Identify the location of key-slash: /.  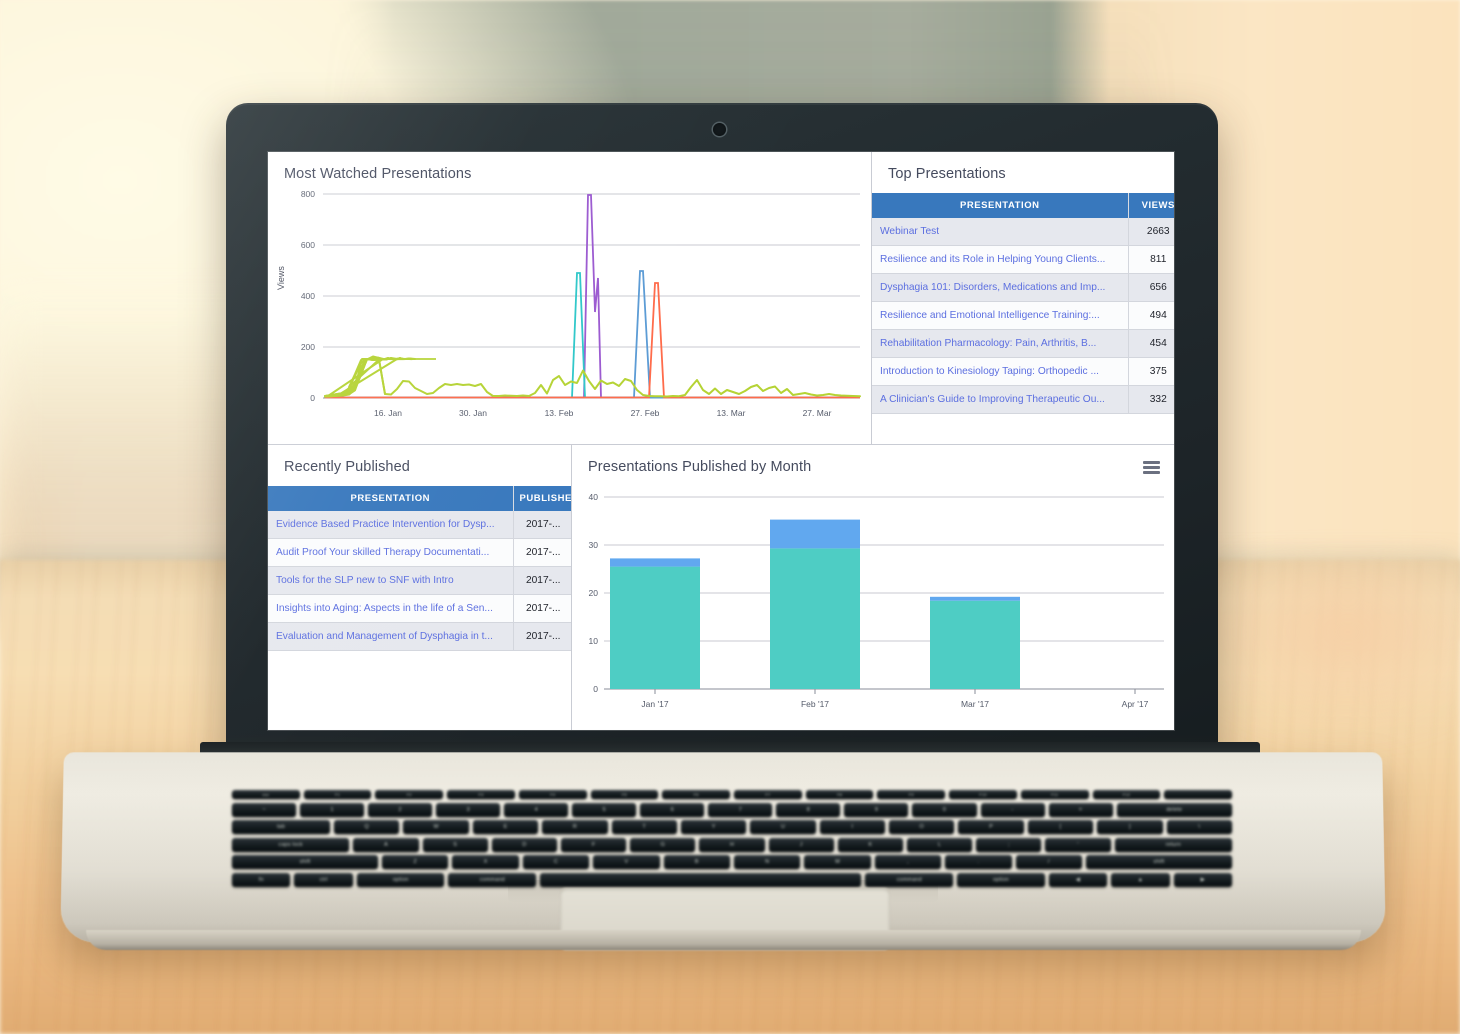
(1048, 862).